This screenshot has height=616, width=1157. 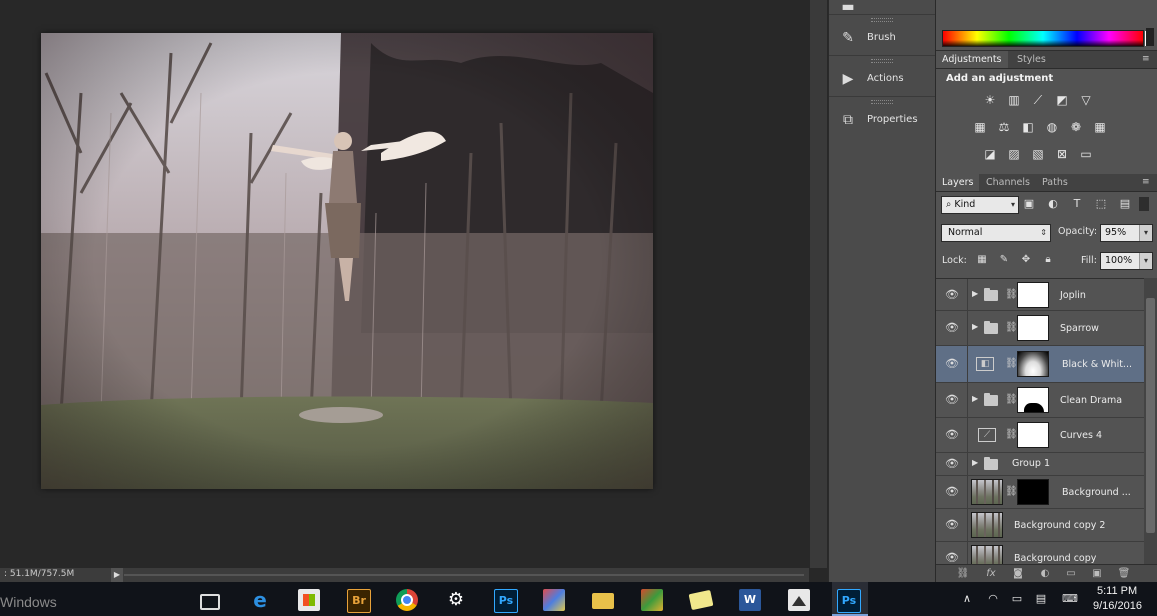 I want to click on new-adjustment-icon: ◐, so click(x=1045, y=574).